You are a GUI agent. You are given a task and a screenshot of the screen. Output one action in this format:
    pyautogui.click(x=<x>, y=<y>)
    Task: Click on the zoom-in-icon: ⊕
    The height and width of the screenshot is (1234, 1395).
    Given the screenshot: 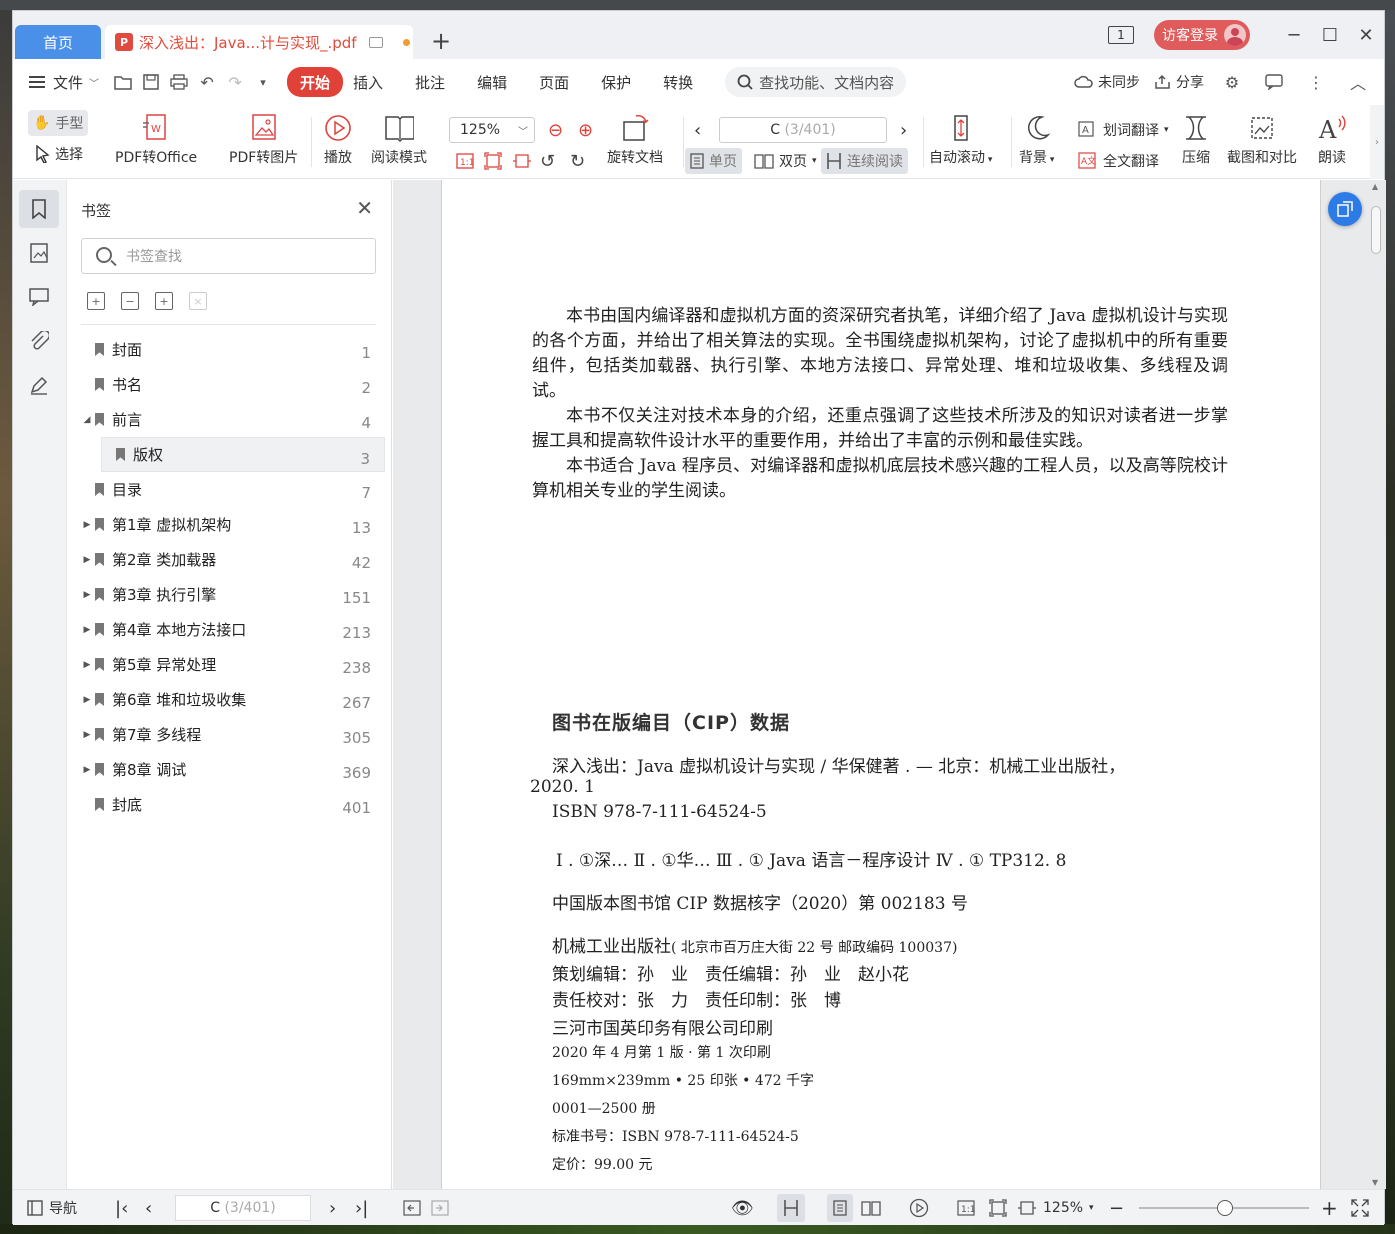 What is the action you would take?
    pyautogui.click(x=585, y=130)
    